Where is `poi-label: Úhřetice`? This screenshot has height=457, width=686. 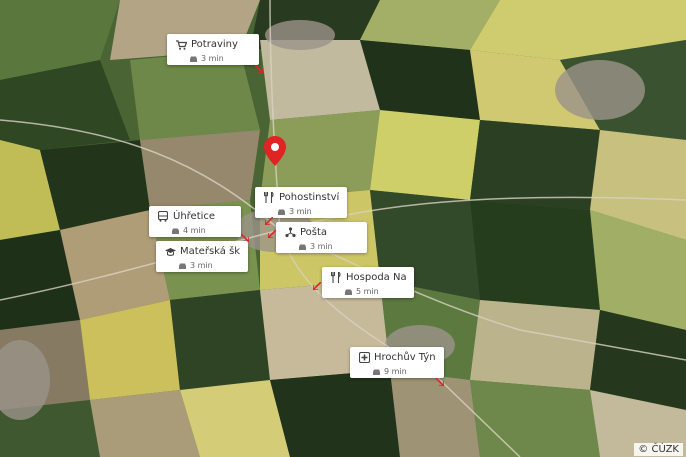 poi-label: Úhřetice is located at coordinates (194, 216).